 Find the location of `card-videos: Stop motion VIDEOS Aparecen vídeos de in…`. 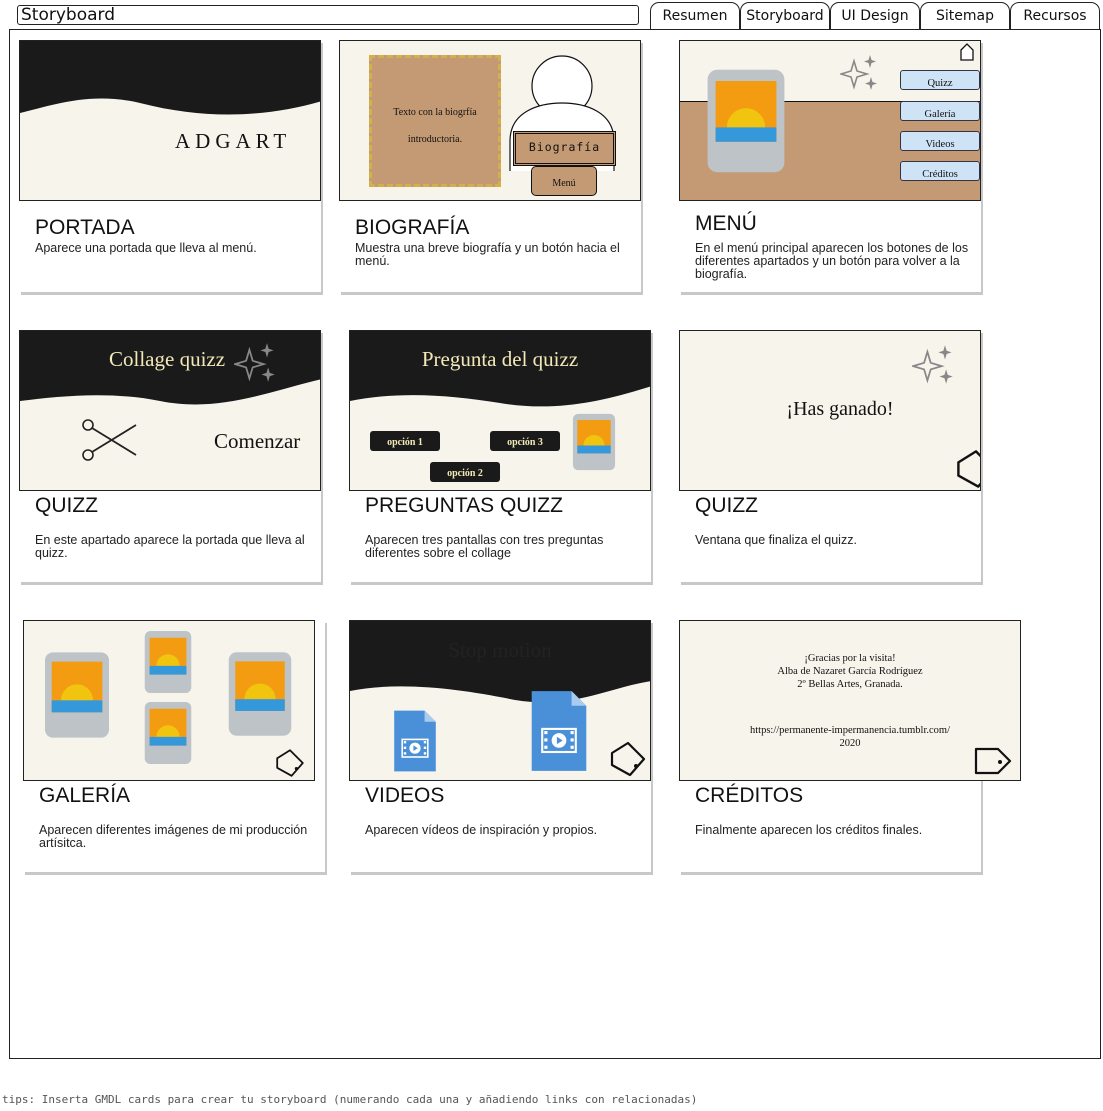

card-videos: Stop motion VIDEOS Aparecen vídeos de in… is located at coordinates (500, 746).